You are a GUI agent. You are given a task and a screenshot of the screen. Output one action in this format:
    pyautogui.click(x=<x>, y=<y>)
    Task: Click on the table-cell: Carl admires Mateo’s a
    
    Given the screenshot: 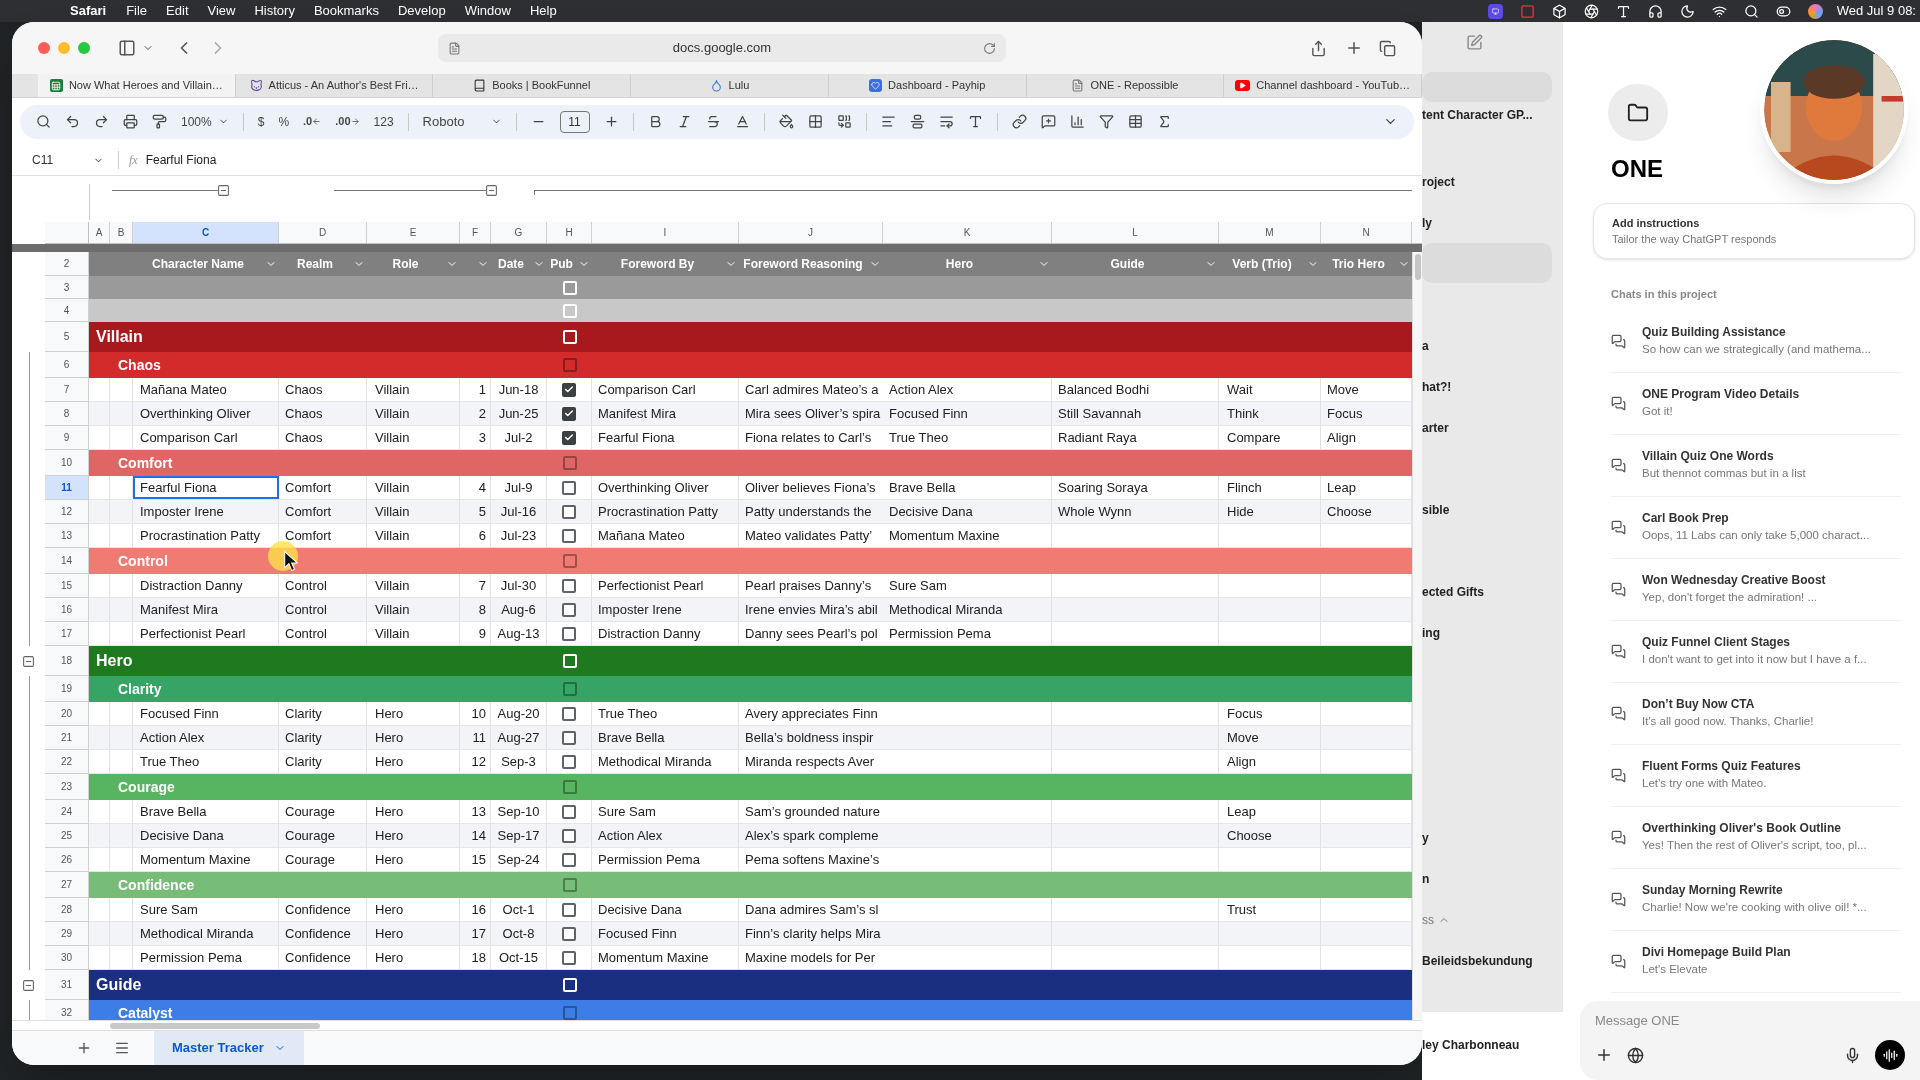 What is the action you would take?
    pyautogui.click(x=811, y=389)
    